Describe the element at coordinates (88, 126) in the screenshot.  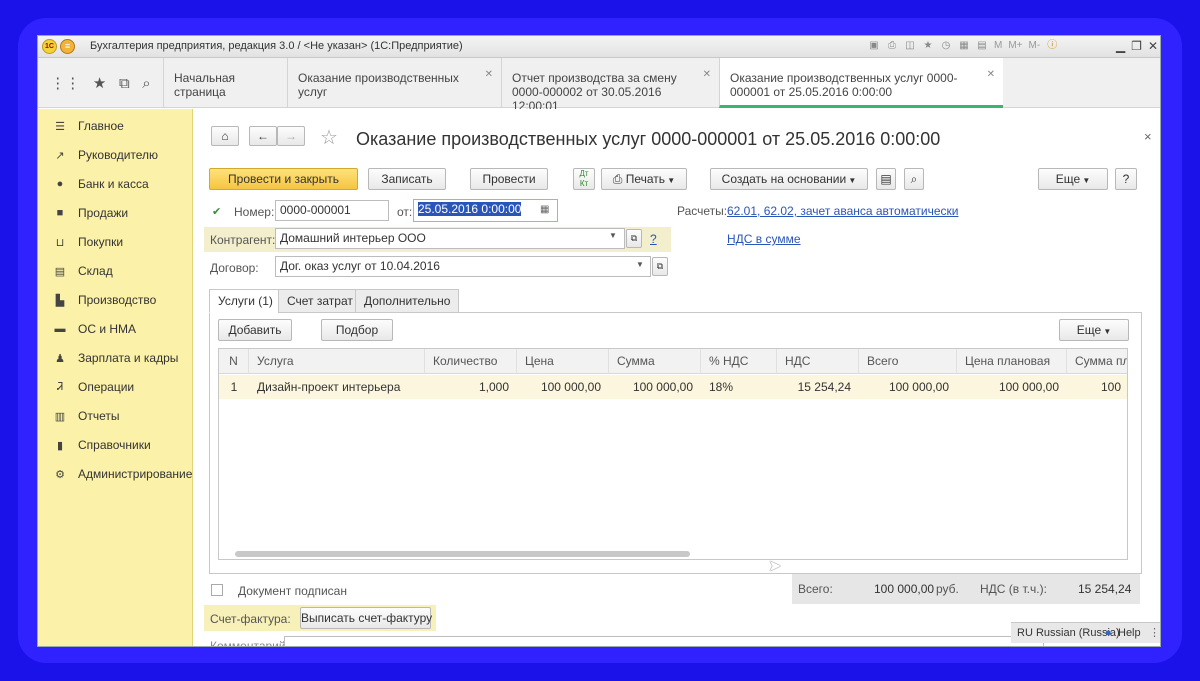
I see `sidebar-item-main: ☰ Главное` at that location.